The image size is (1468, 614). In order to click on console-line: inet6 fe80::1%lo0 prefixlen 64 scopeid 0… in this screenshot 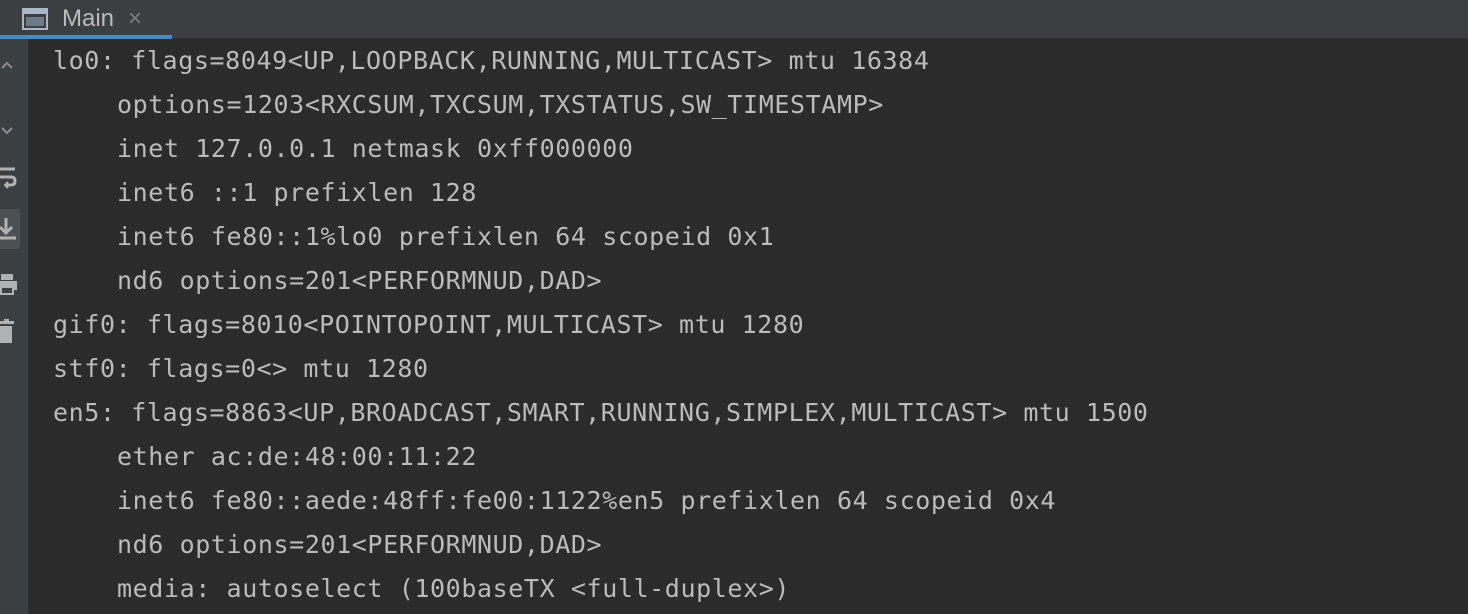, I will do `click(446, 236)`.